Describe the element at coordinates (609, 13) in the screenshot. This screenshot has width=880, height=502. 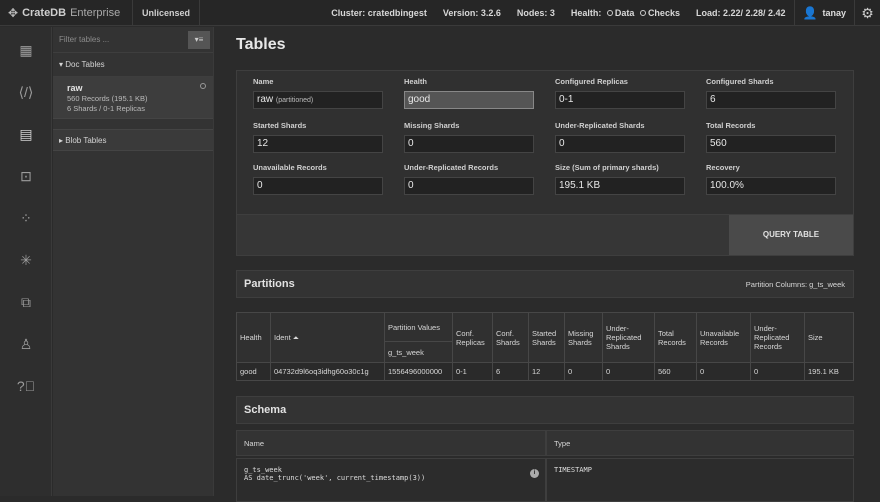
I see `data-health-icon` at that location.